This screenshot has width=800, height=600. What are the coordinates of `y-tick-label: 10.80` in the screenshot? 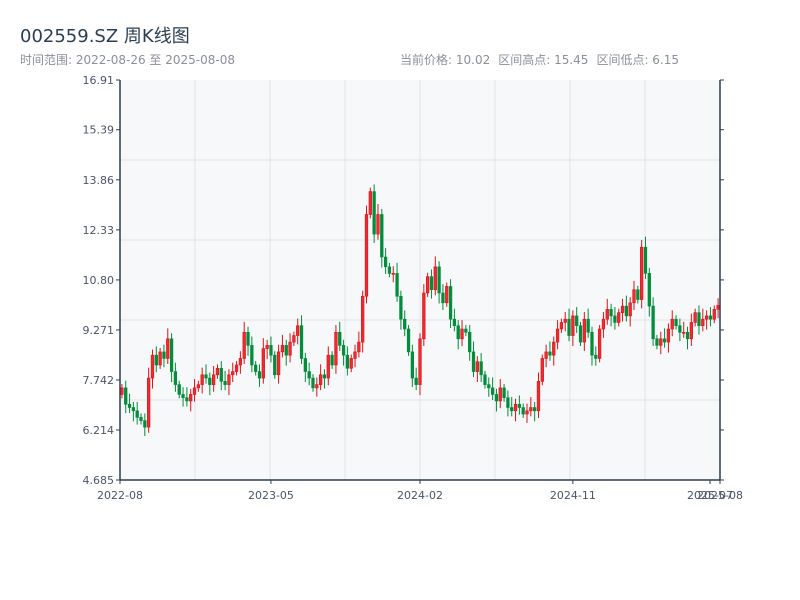 It's located at (99, 280).